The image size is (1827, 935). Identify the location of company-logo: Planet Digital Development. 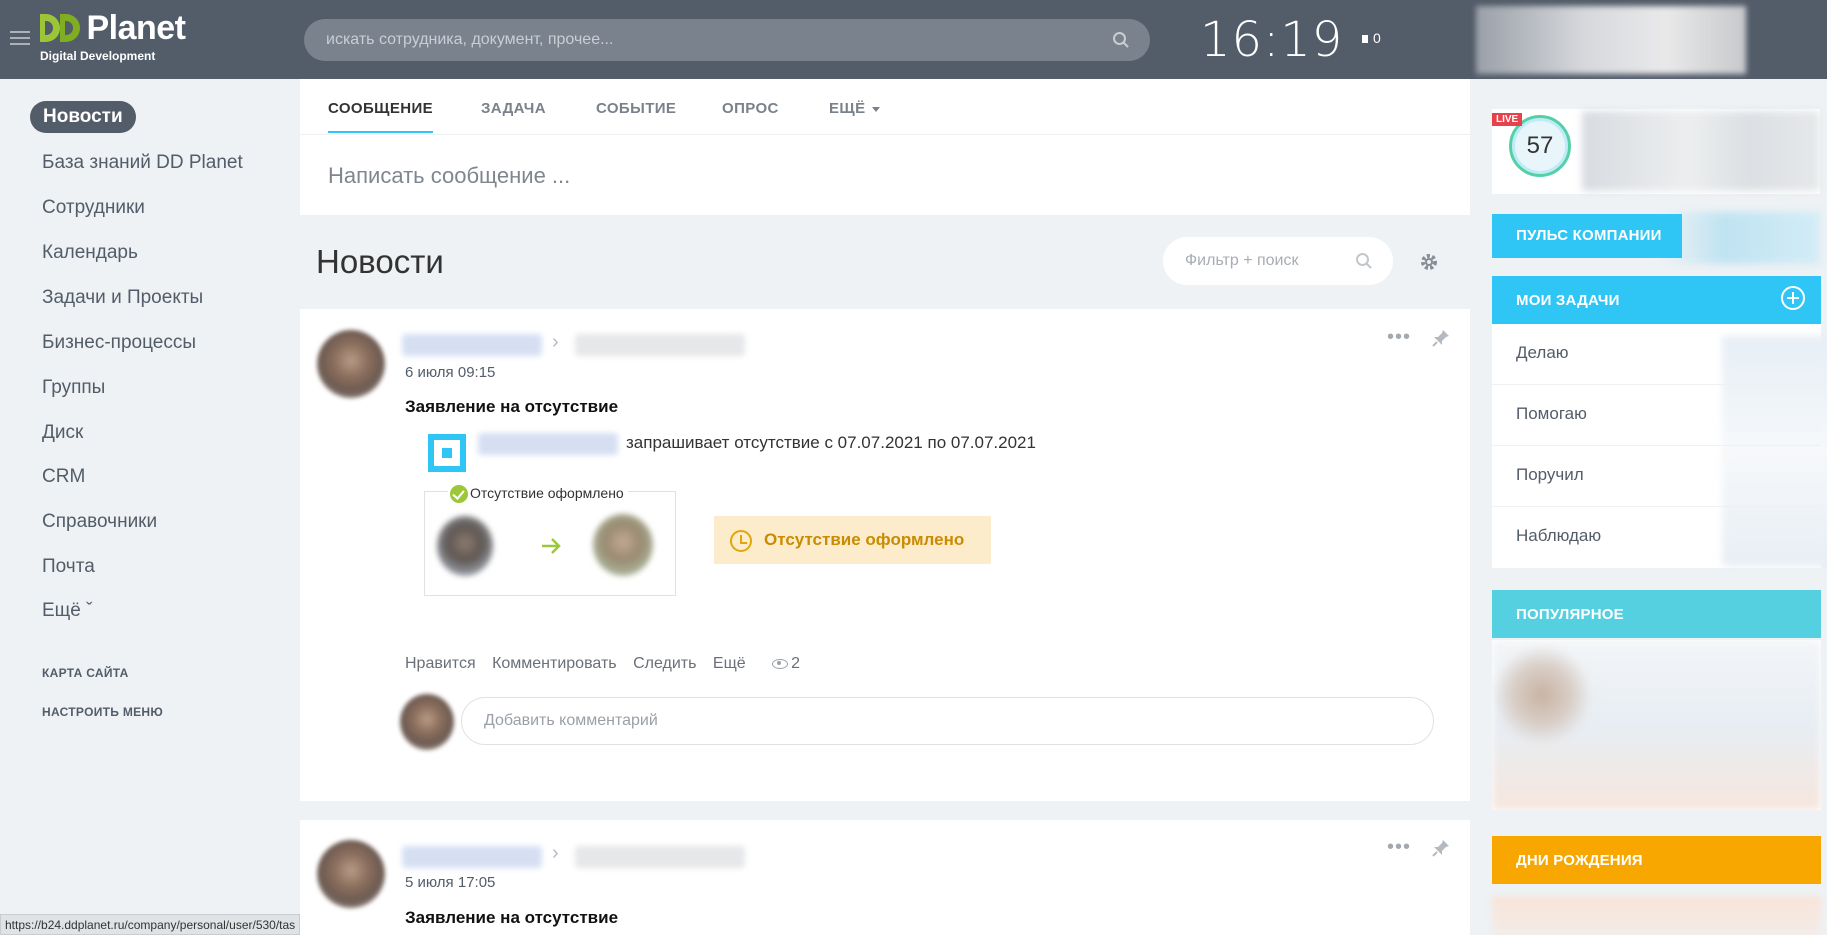
(113, 36).